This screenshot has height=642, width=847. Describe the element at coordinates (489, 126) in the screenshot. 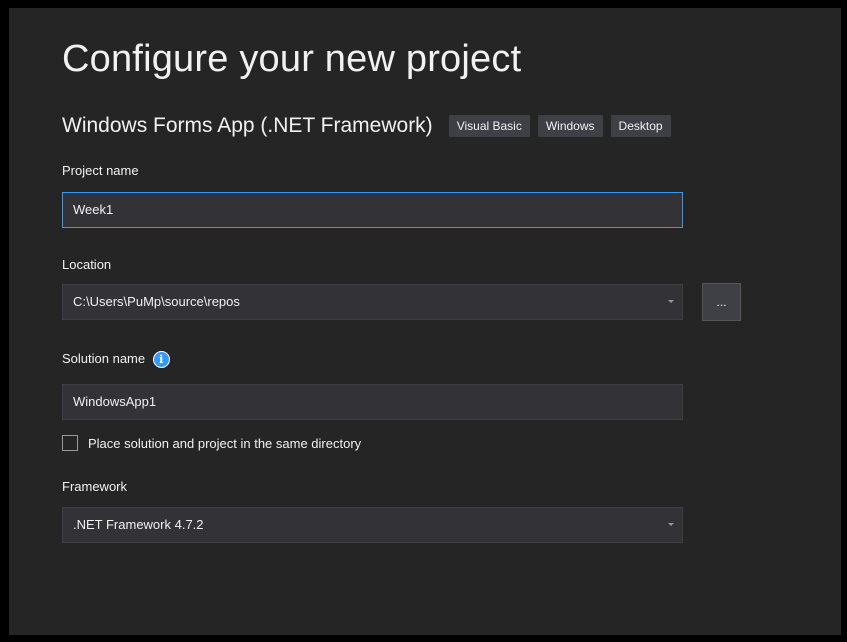

I see `tag-visual-basic: Visual Basic` at that location.